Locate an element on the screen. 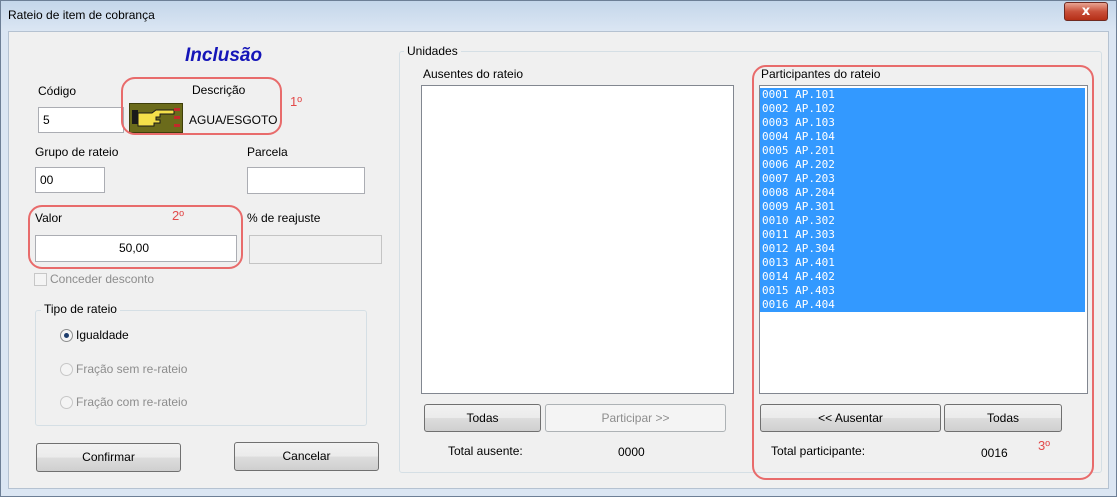 This screenshot has height=497, width=1117. close-icon: x is located at coordinates (1086, 11).